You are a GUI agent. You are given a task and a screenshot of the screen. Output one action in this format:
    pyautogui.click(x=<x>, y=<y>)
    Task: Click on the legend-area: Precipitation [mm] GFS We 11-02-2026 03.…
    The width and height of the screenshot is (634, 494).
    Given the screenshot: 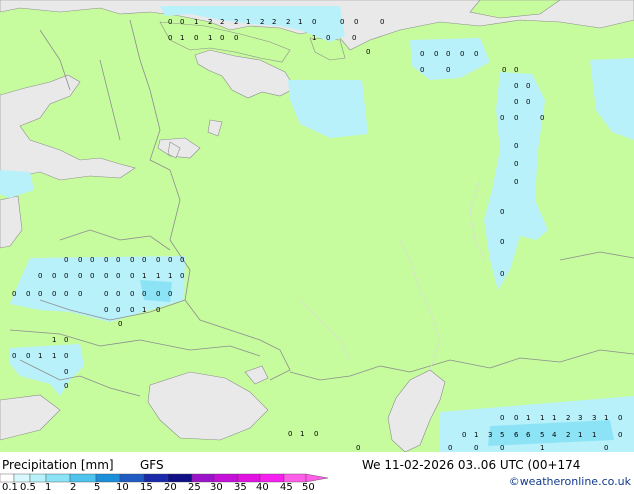 What is the action you would take?
    pyautogui.click(x=316, y=475)
    